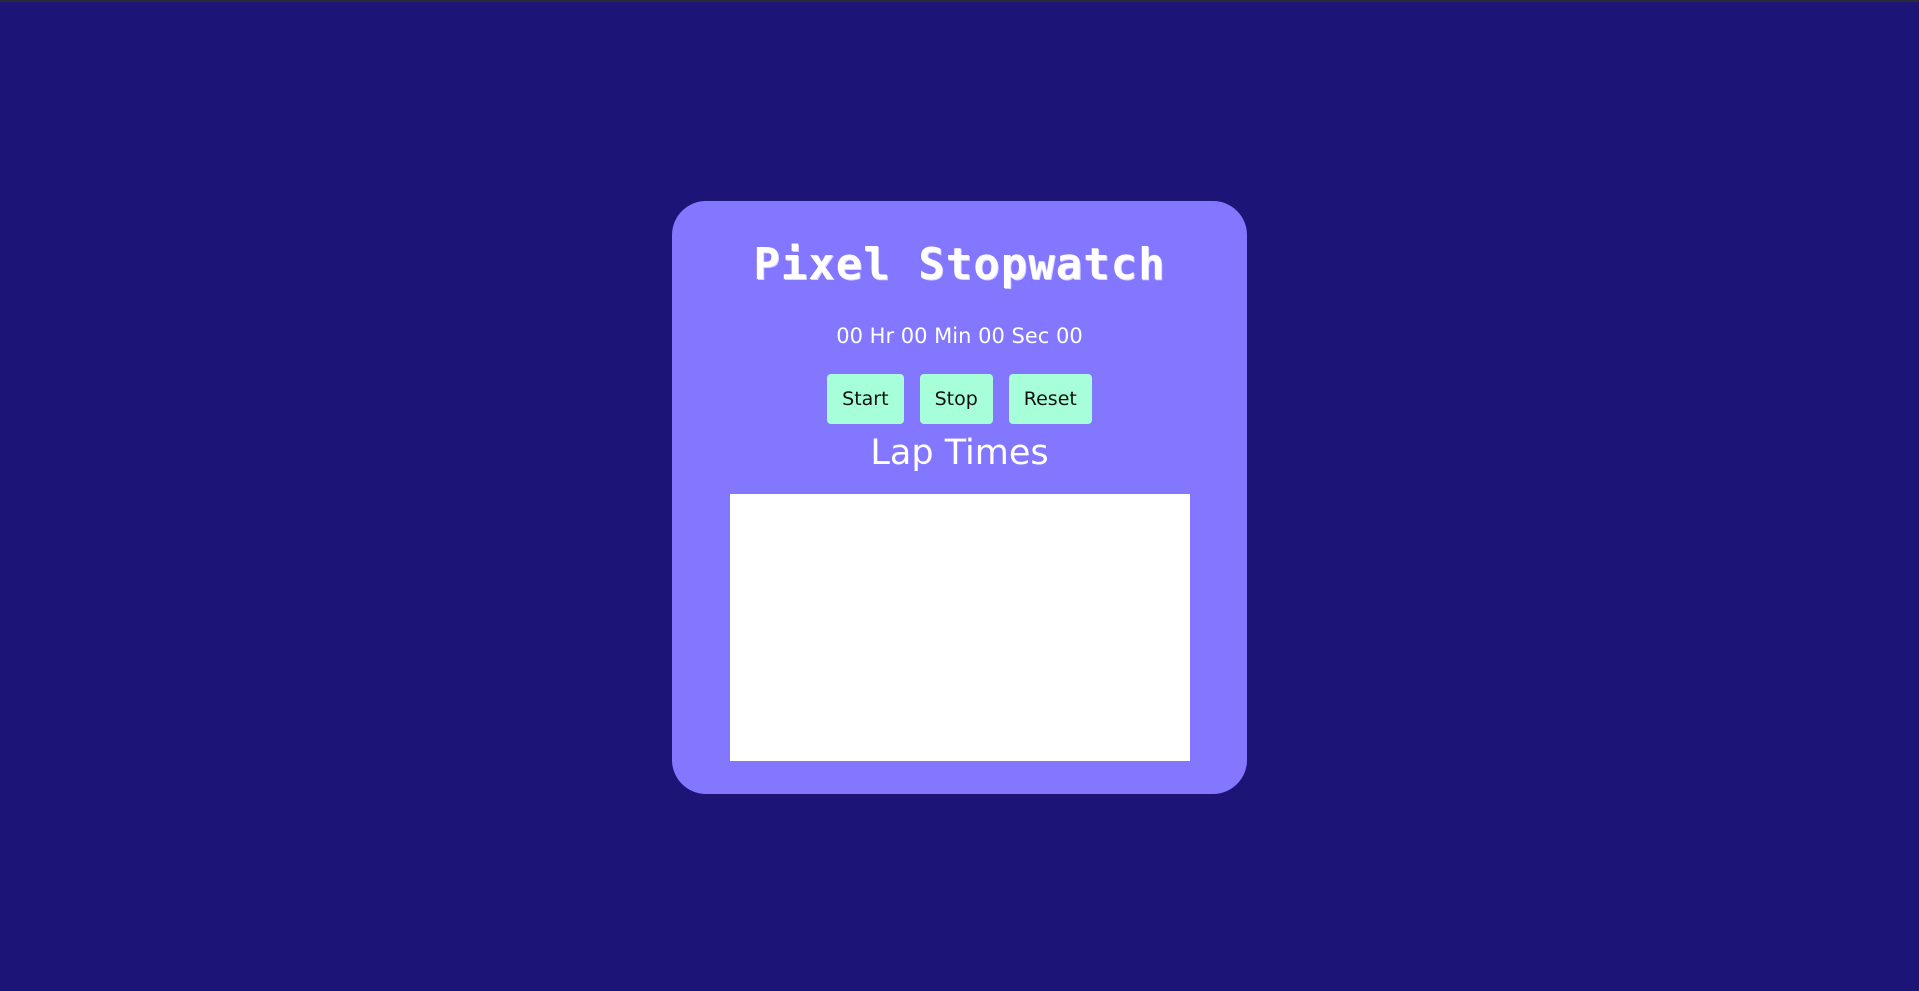 This screenshot has width=1919, height=991. I want to click on reset-button: Reset, so click(1050, 399).